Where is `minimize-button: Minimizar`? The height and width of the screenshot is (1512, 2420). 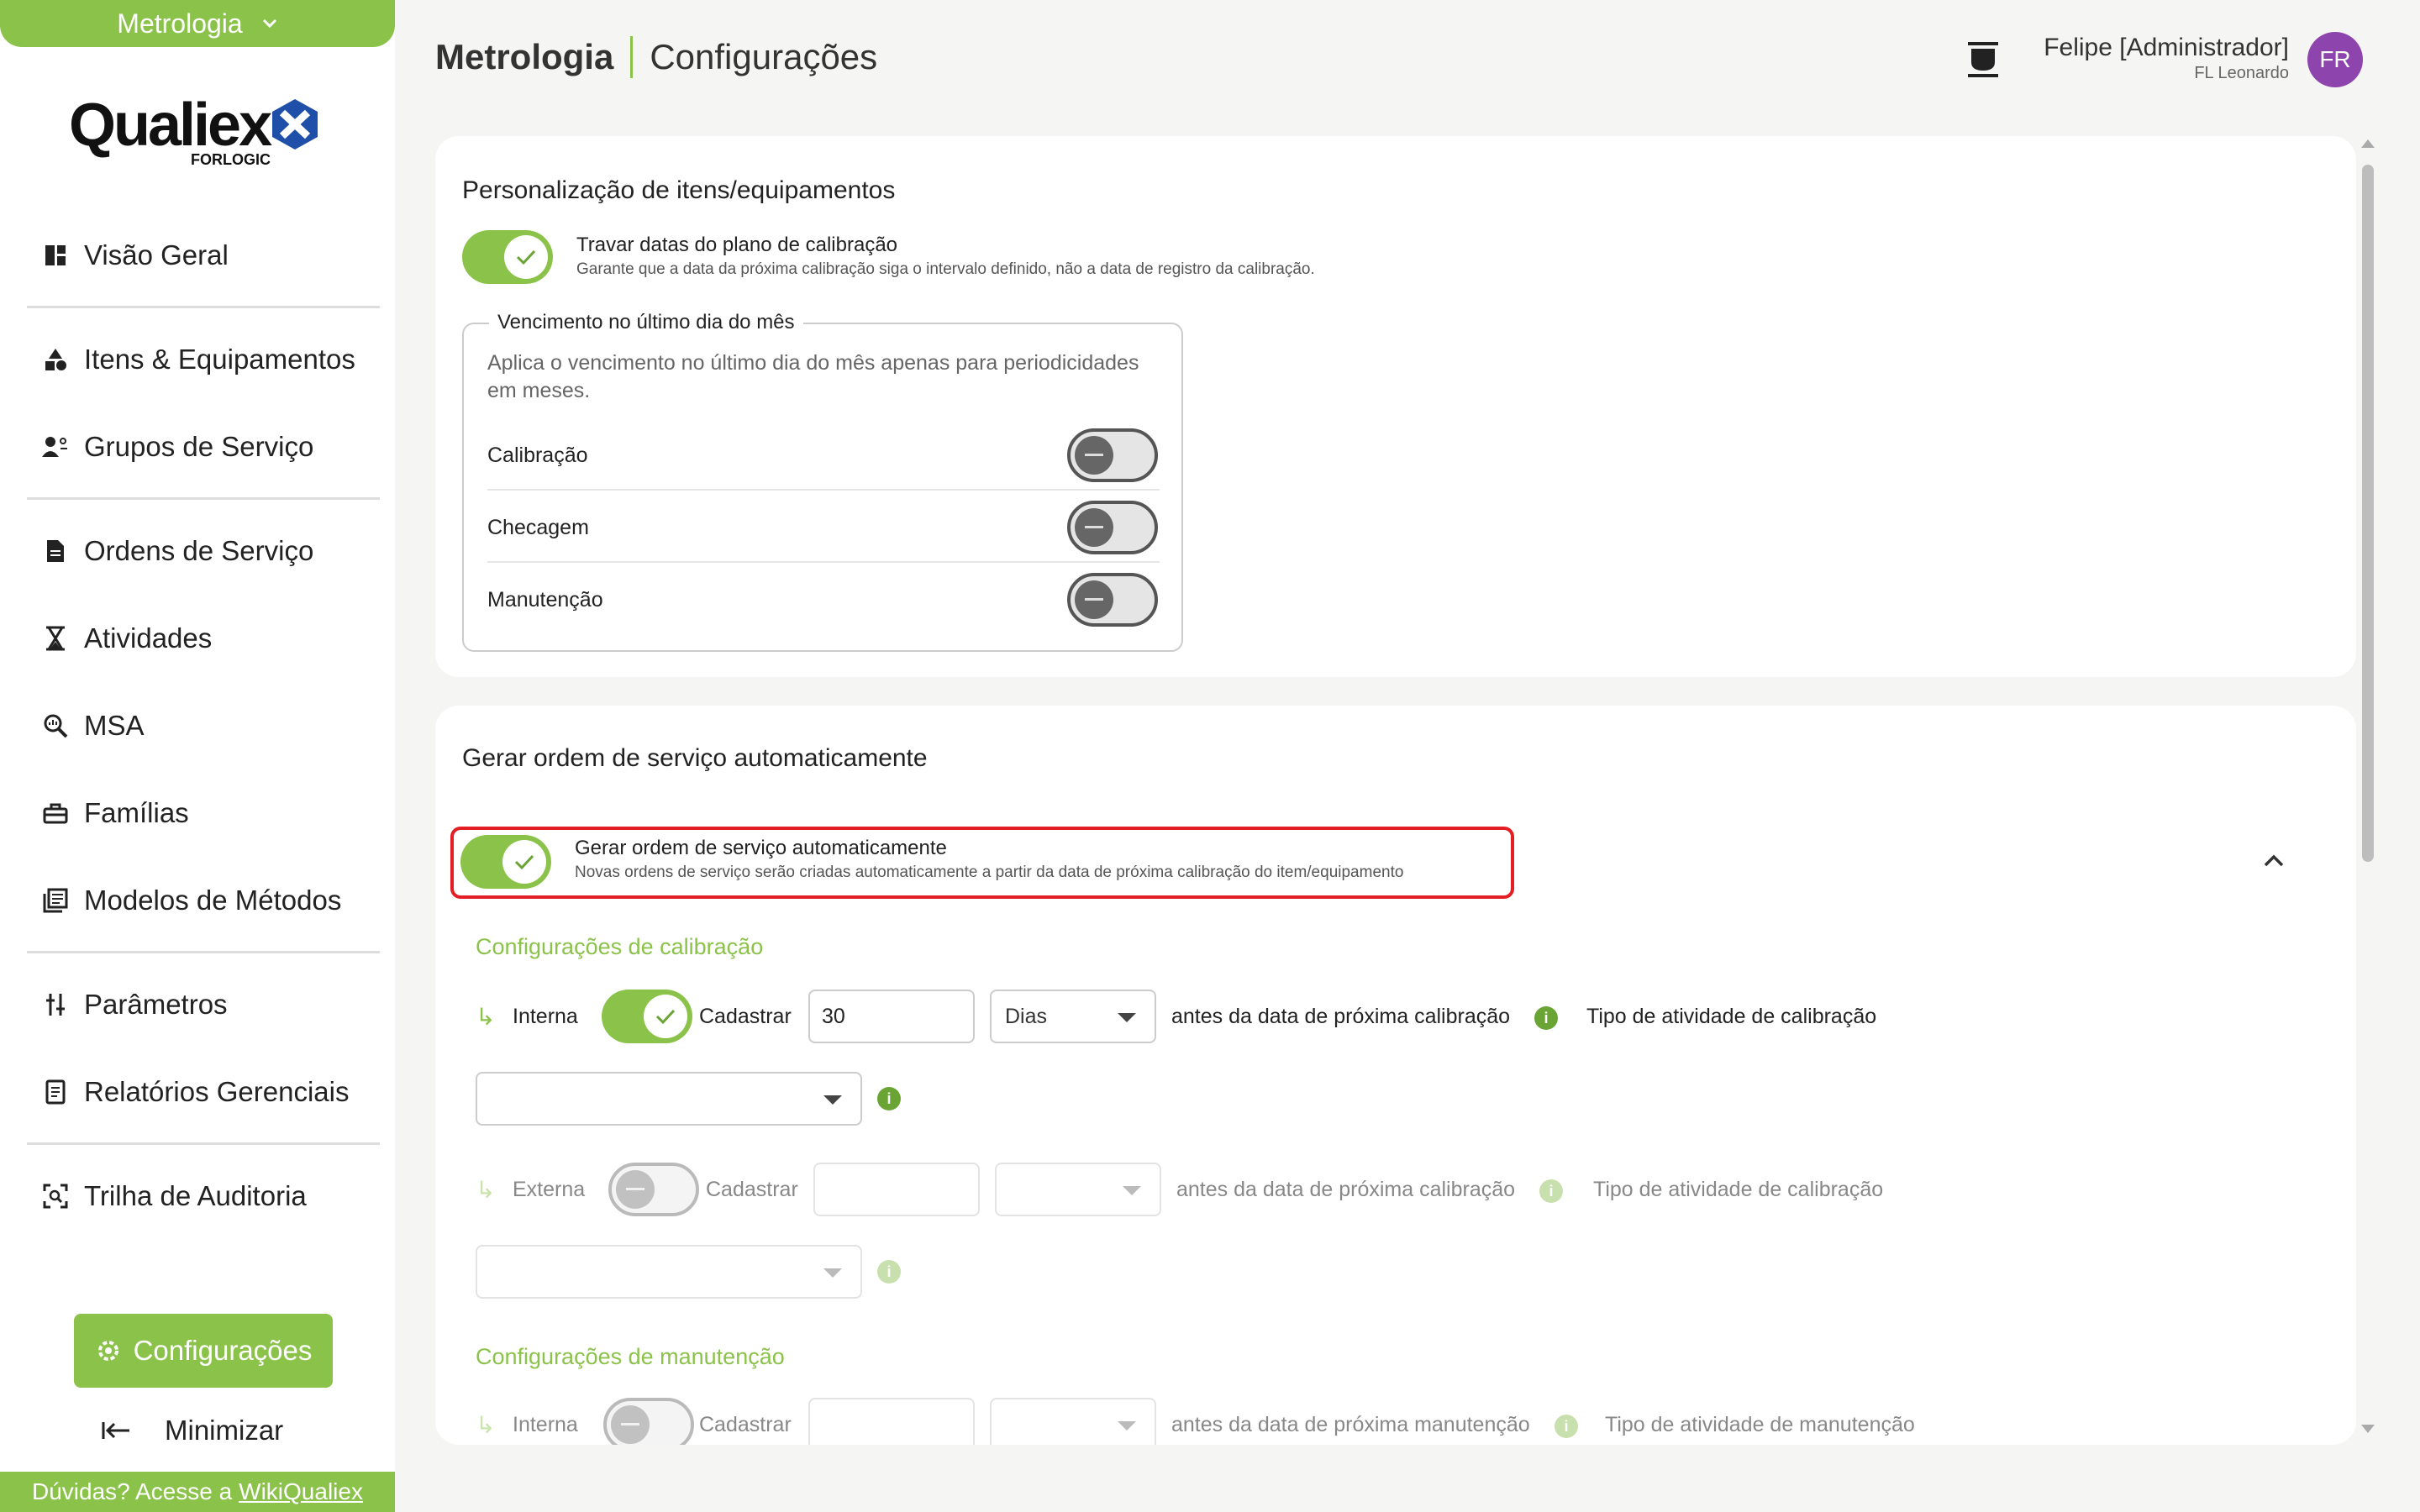 minimize-button: Minimizar is located at coordinates (192, 1431).